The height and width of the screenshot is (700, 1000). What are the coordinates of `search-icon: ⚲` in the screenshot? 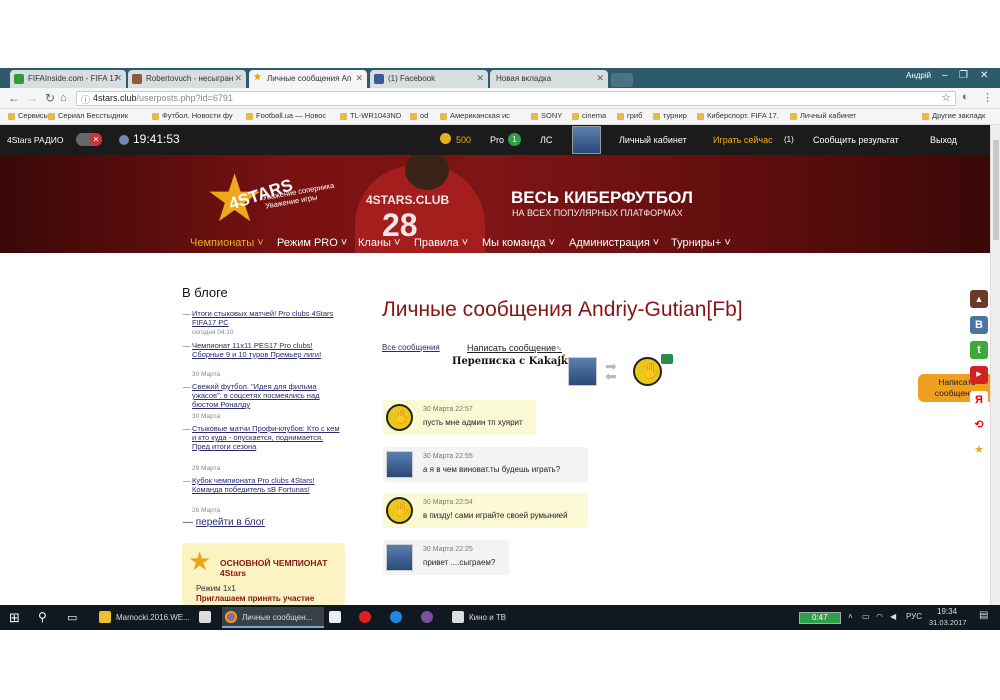 It's located at (42, 617).